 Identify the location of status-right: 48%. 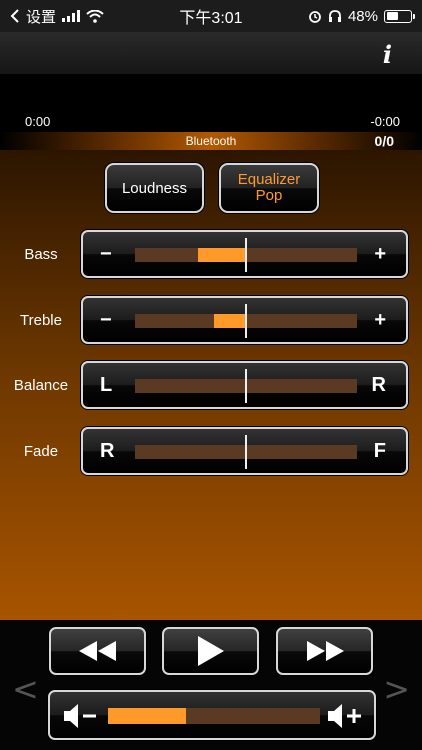
(361, 16).